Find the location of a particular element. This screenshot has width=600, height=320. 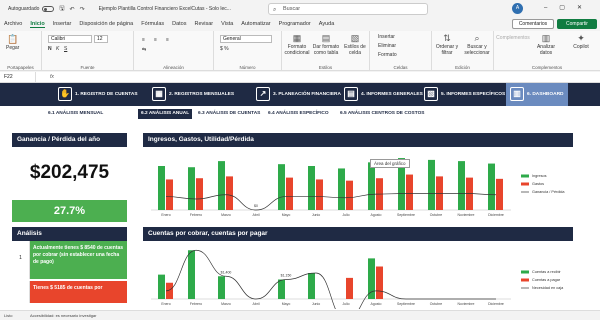

share-button: Compartir is located at coordinates (577, 24).